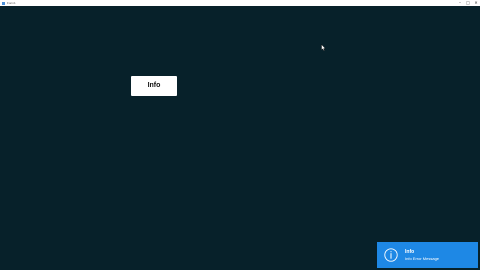  Describe the element at coordinates (154, 86) in the screenshot. I see `info-button: Info` at that location.